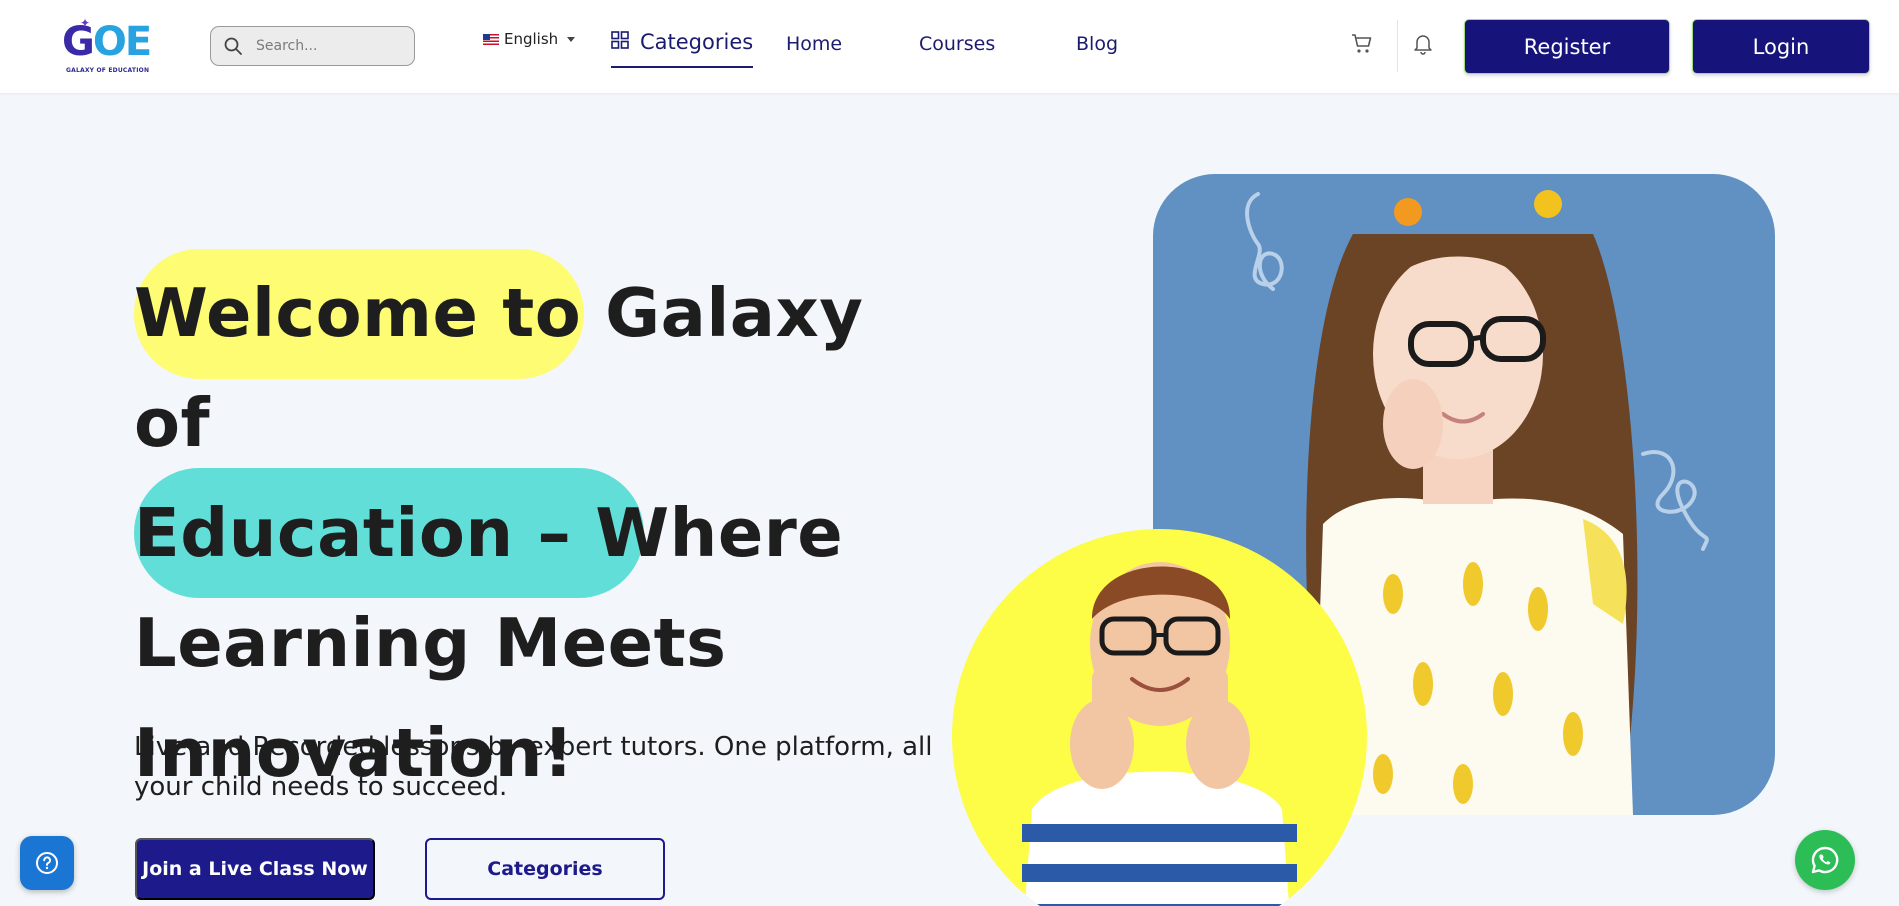  I want to click on logo-mark: GOE, so click(107, 42).